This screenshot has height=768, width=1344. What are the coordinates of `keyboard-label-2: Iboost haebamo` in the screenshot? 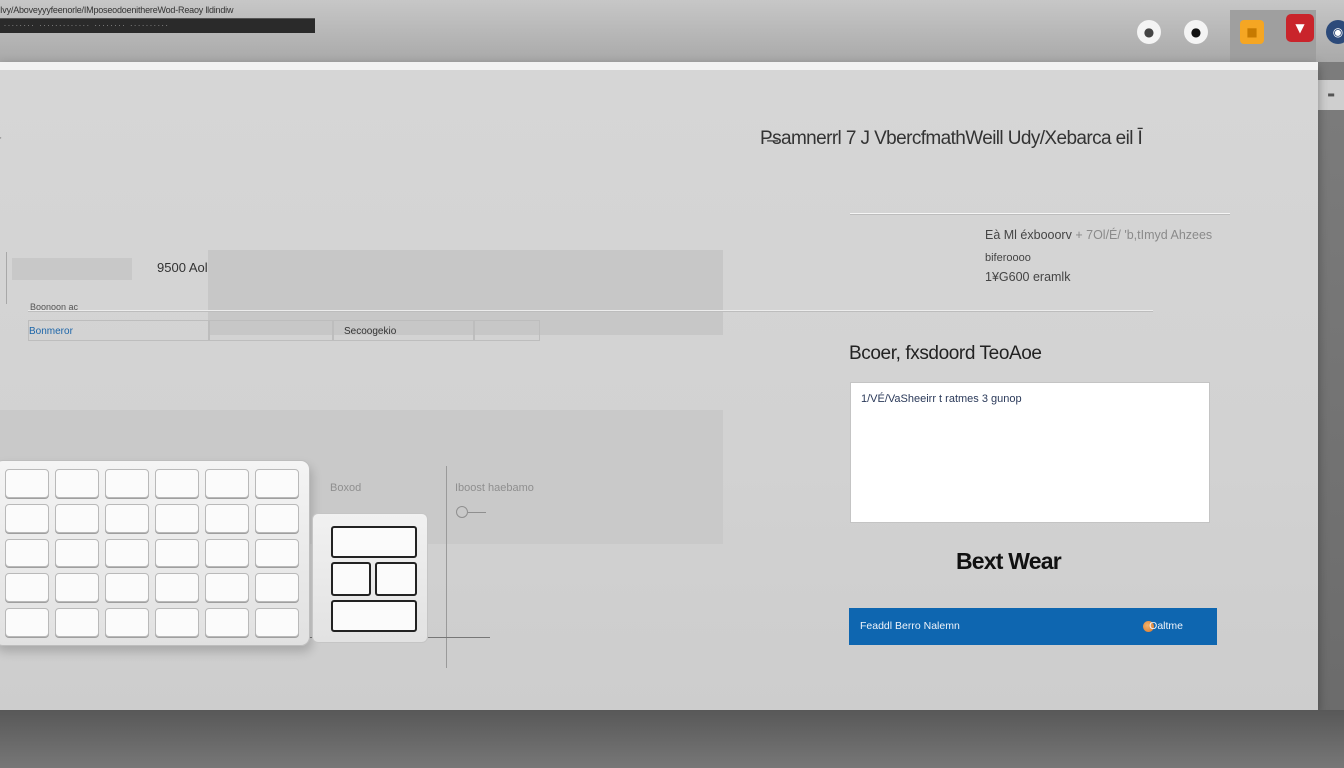 It's located at (494, 488).